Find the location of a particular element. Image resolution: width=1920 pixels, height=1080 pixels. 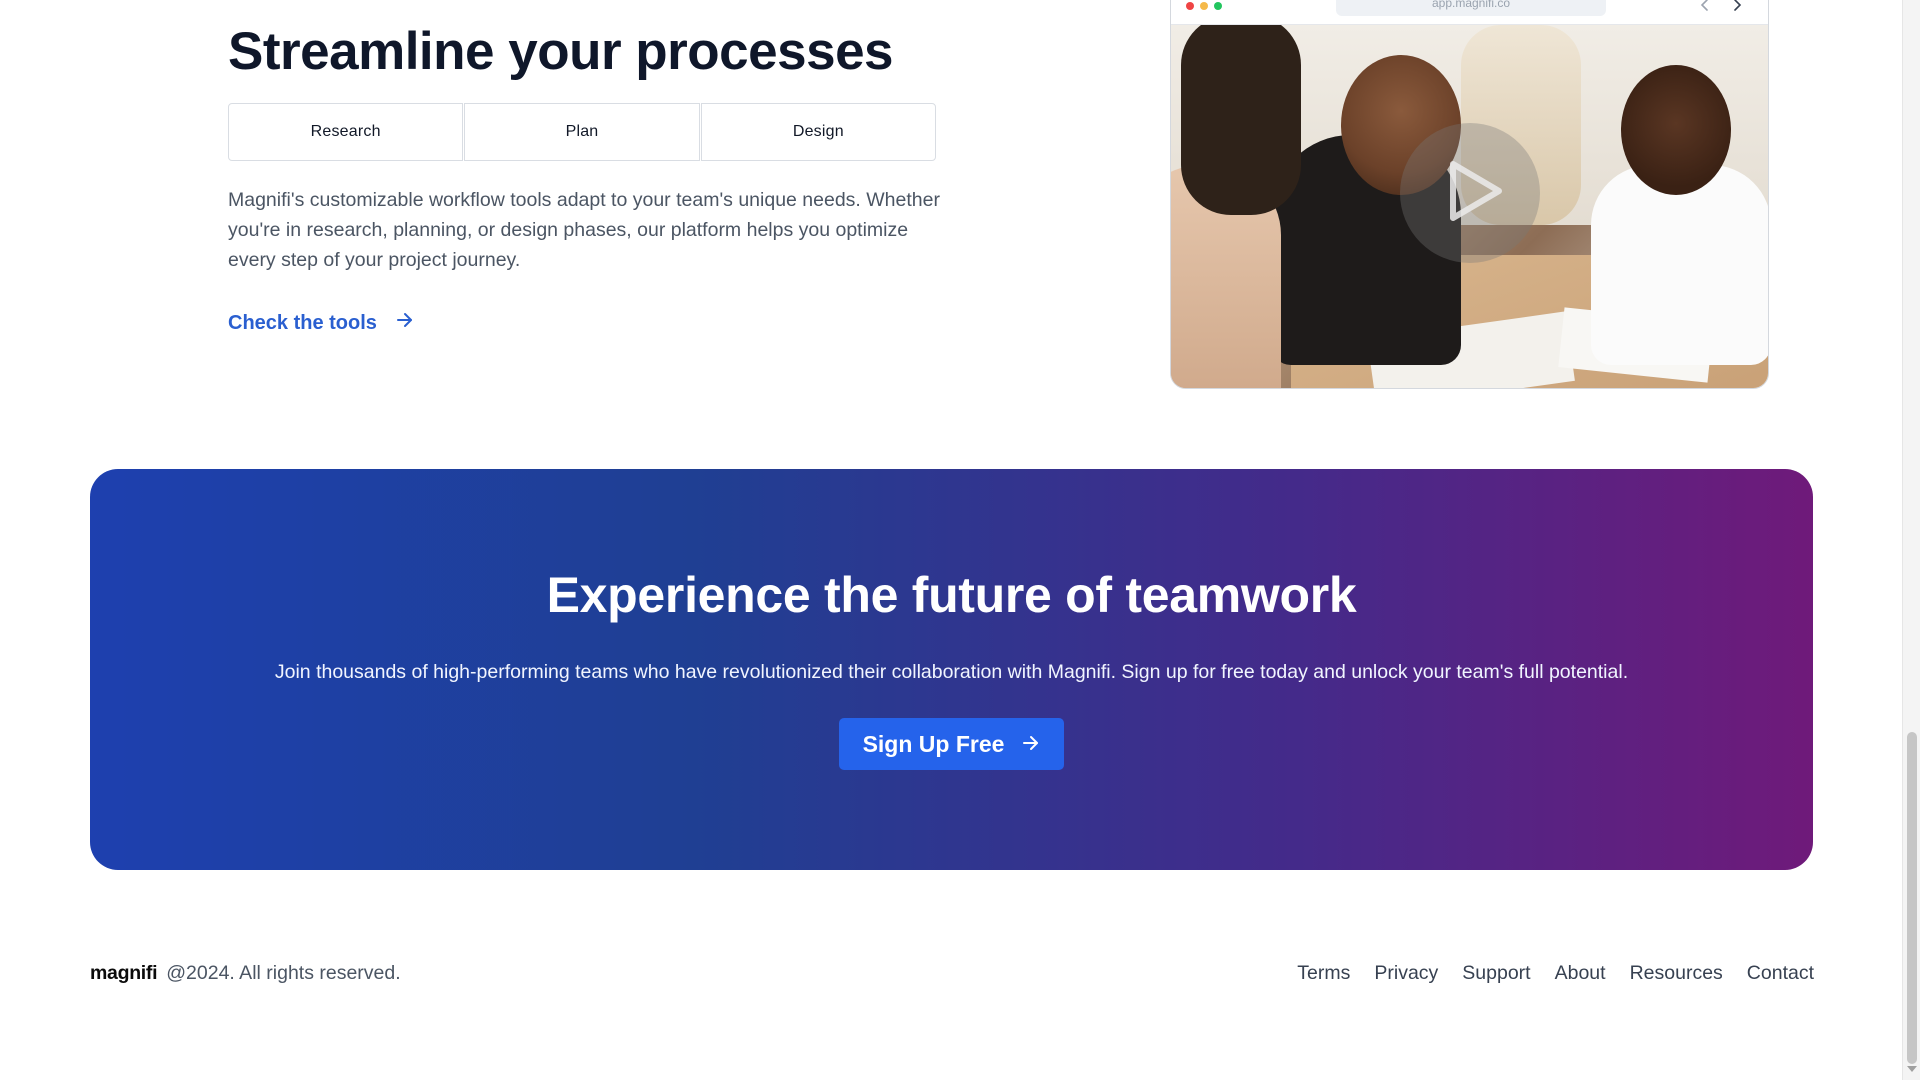

browser-toolbar: app.magnifi.co is located at coordinates (1469, 12).